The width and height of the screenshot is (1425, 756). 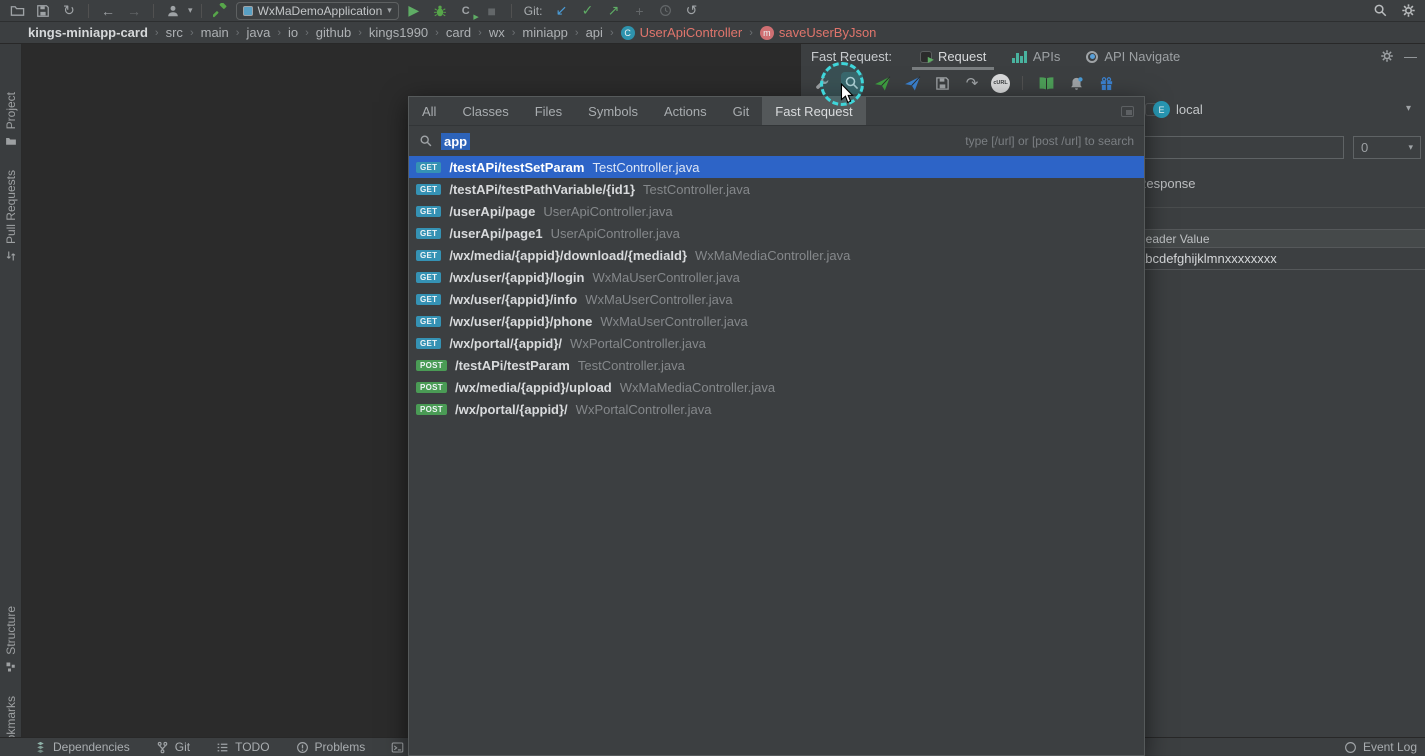 What do you see at coordinates (398, 32) in the screenshot?
I see `breadcrumb-item: kings1990` at bounding box center [398, 32].